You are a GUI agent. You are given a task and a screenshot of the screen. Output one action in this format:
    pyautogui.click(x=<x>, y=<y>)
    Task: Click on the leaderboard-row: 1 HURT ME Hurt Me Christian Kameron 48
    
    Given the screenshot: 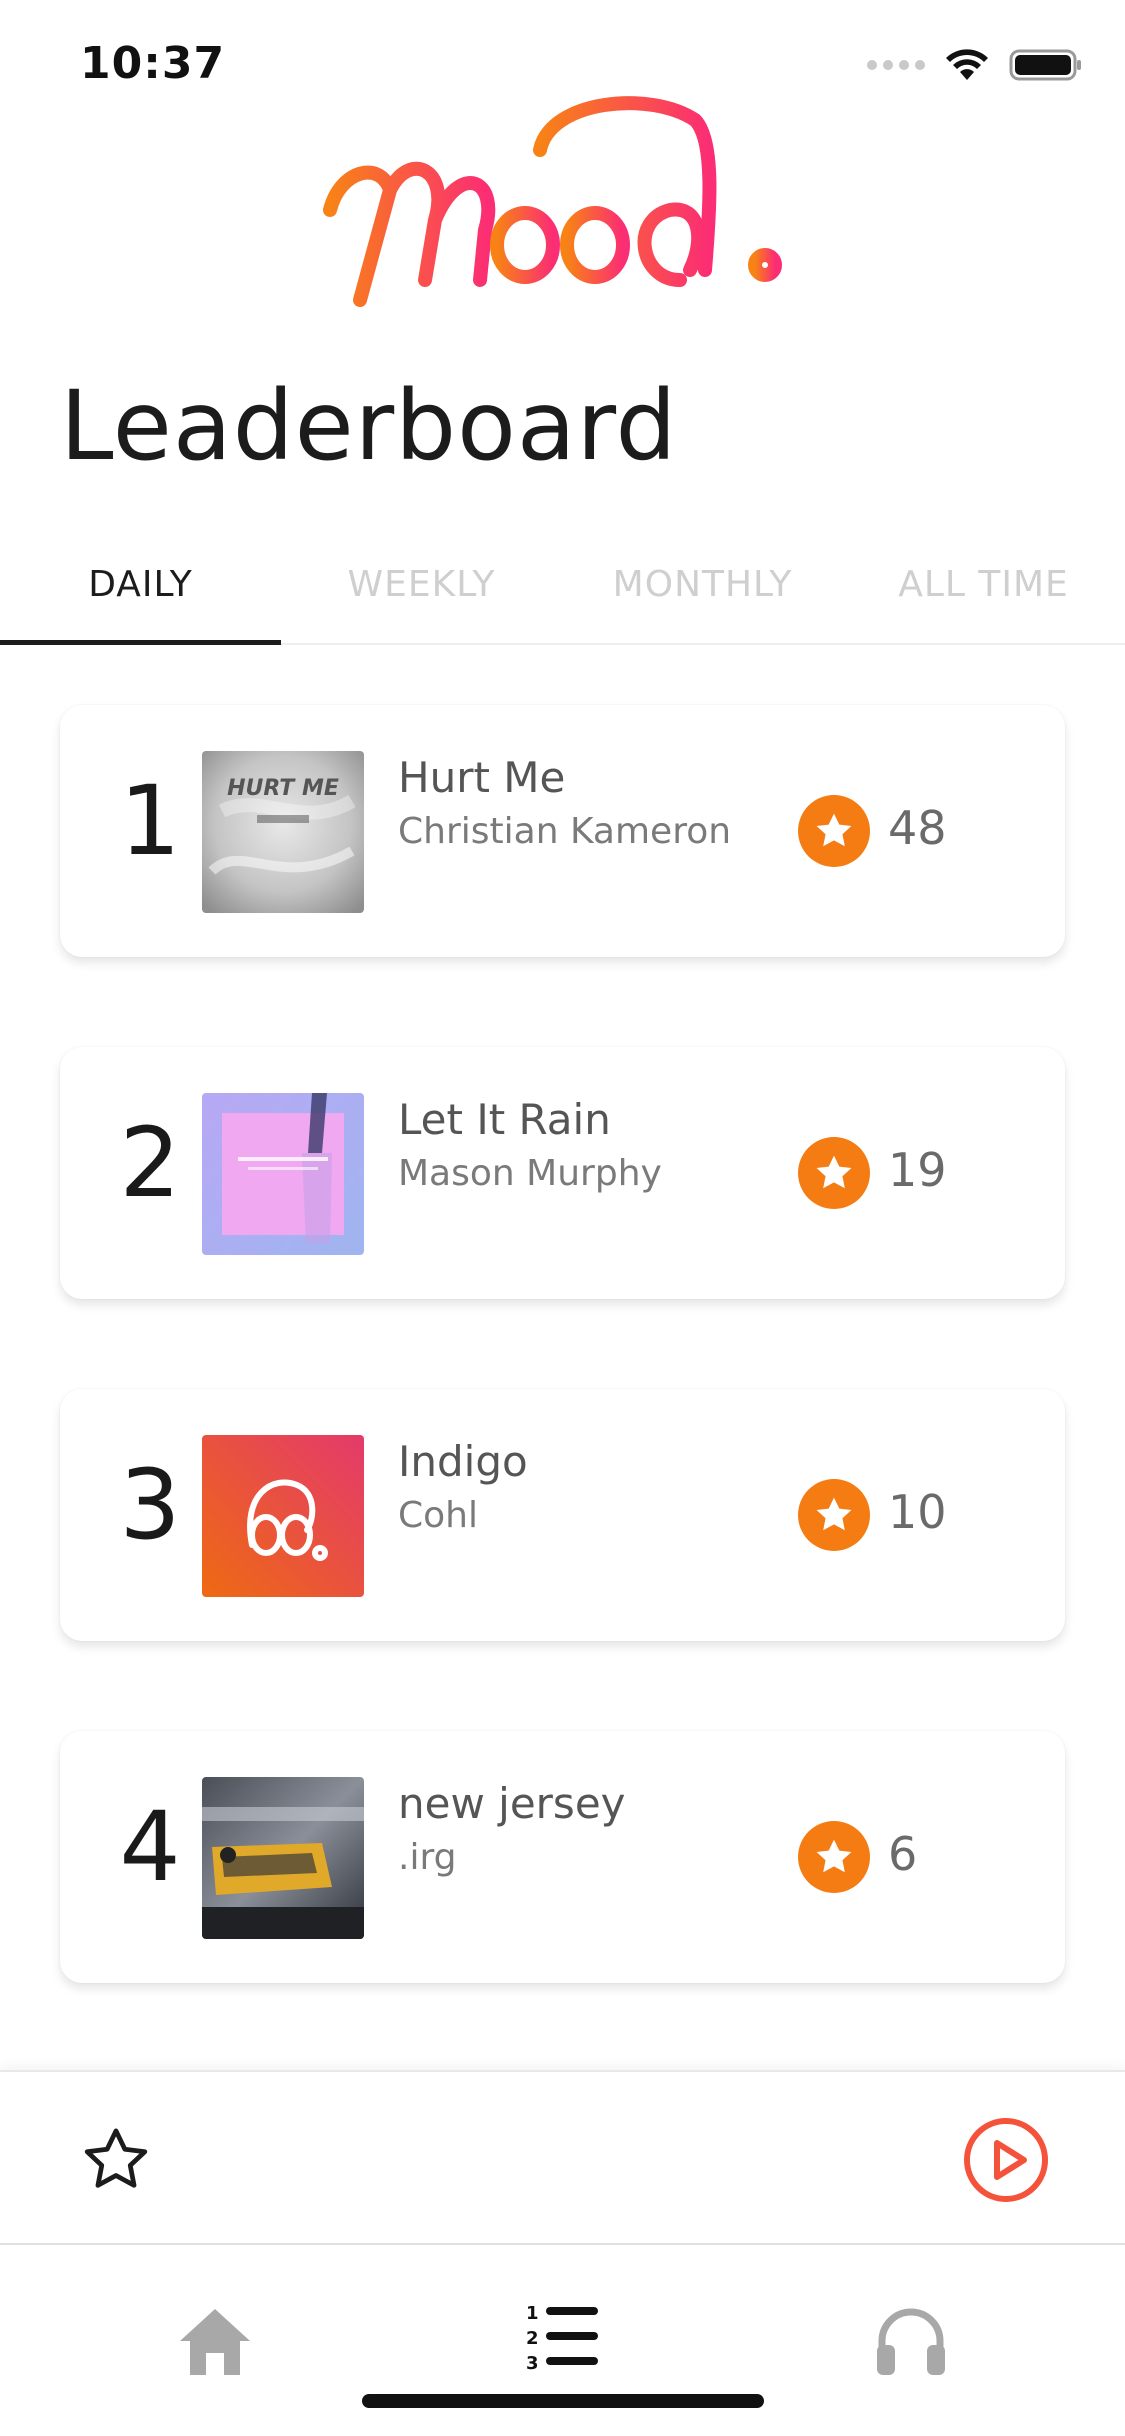 What is the action you would take?
    pyautogui.click(x=562, y=831)
    